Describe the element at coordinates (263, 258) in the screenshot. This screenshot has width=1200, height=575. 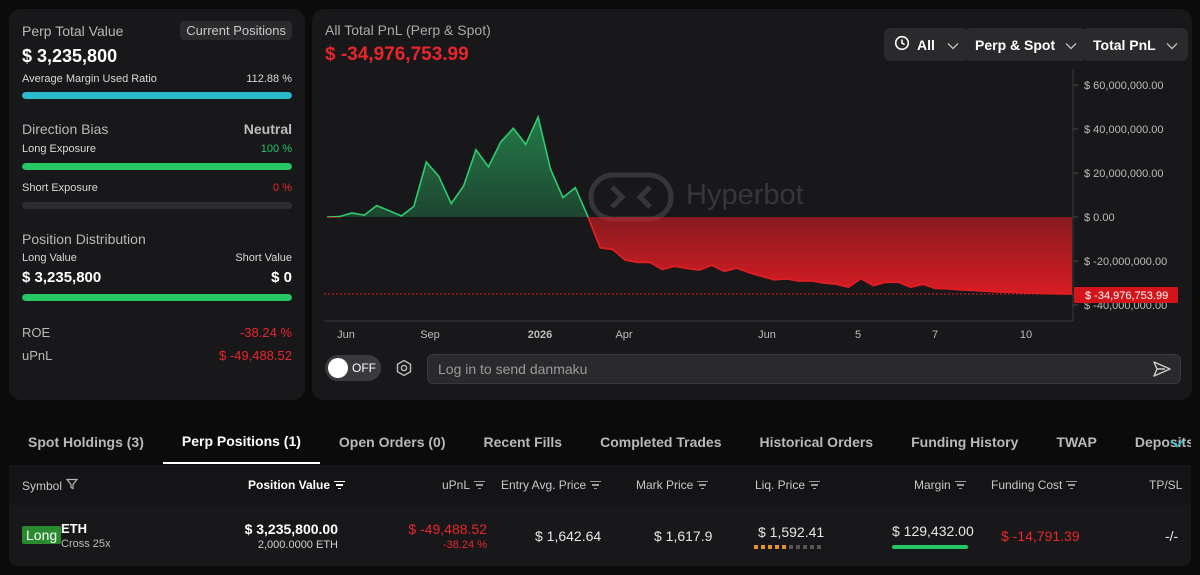
I see `short-value-label: Short Value` at that location.